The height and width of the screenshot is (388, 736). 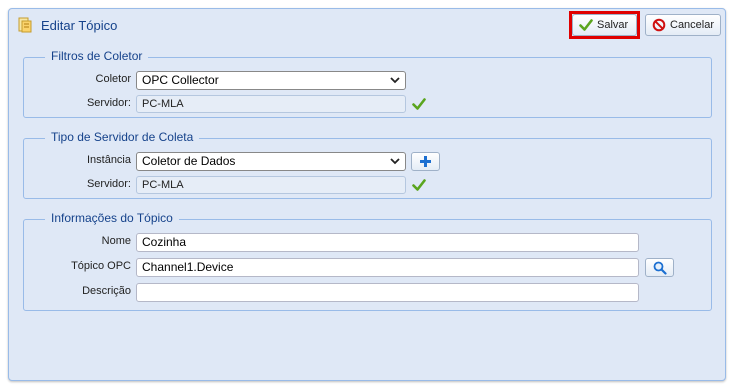 What do you see at coordinates (112, 218) in the screenshot?
I see `topic-info-legend: Informações do Tópico` at bounding box center [112, 218].